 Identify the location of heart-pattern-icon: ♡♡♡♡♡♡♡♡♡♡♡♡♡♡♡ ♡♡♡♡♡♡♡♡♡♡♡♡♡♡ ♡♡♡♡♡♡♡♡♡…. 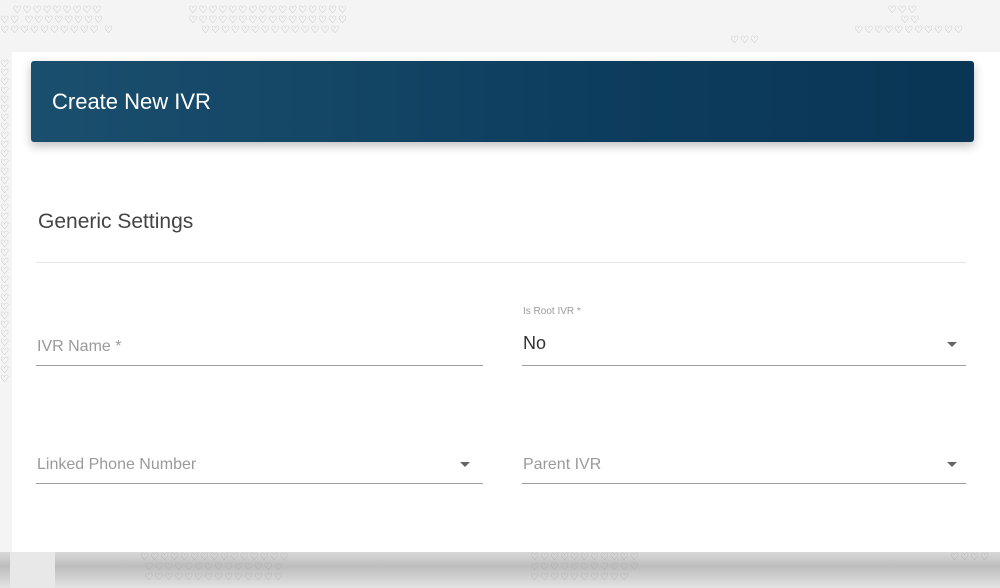
(215, 567).